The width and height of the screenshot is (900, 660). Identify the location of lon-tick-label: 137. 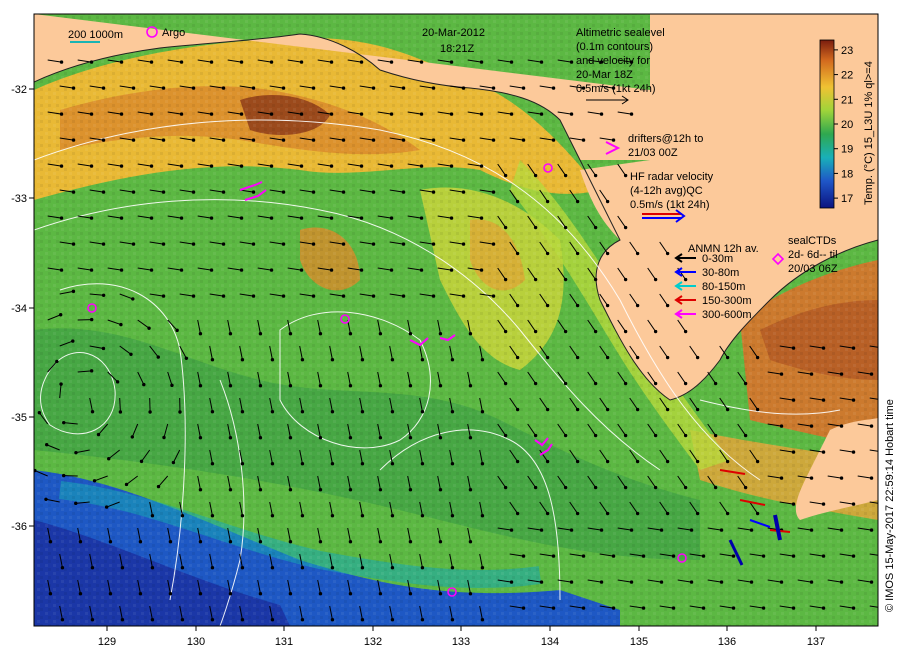
(816, 642).